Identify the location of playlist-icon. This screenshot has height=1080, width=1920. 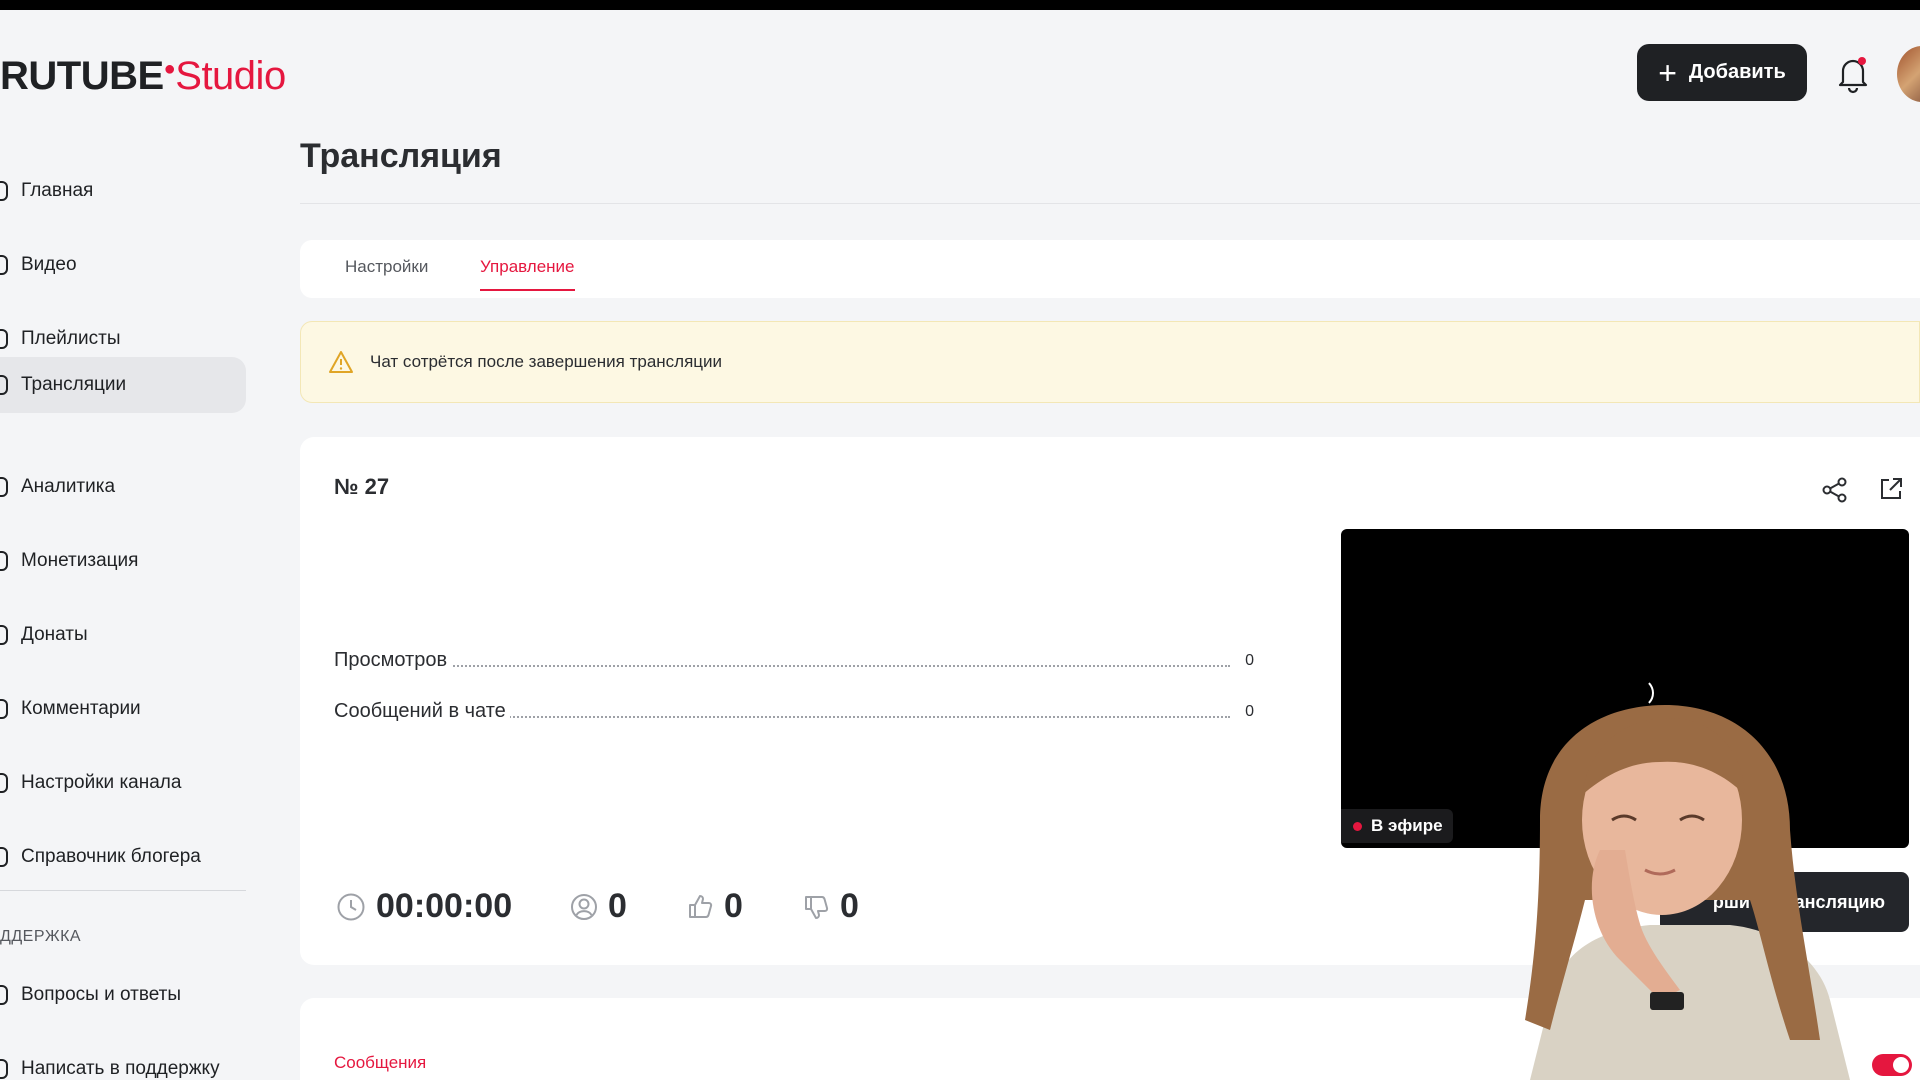
(4, 339).